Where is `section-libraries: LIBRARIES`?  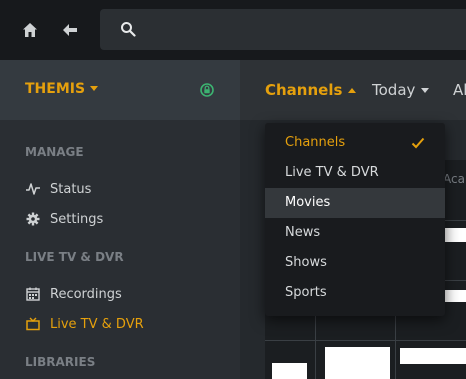
section-libraries: LIBRARIES is located at coordinates (60, 362).